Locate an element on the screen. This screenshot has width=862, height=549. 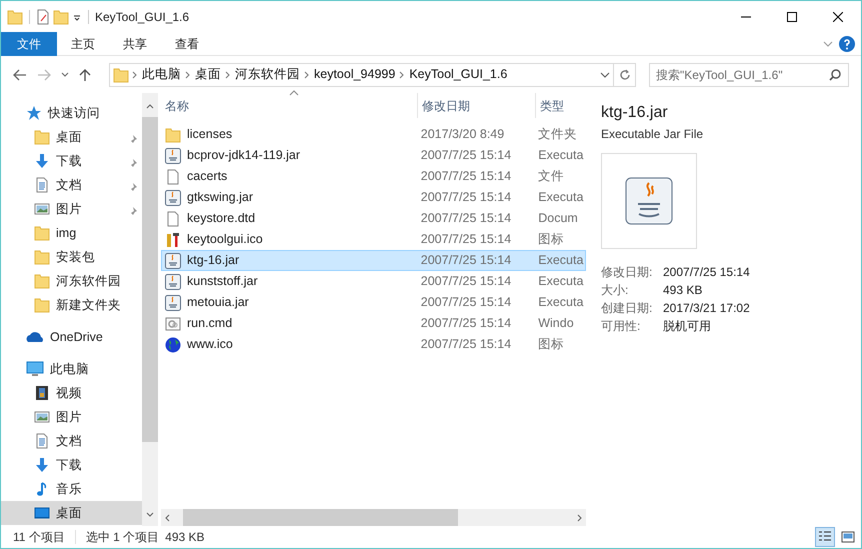
dropdown-caret-icon is located at coordinates (605, 75).